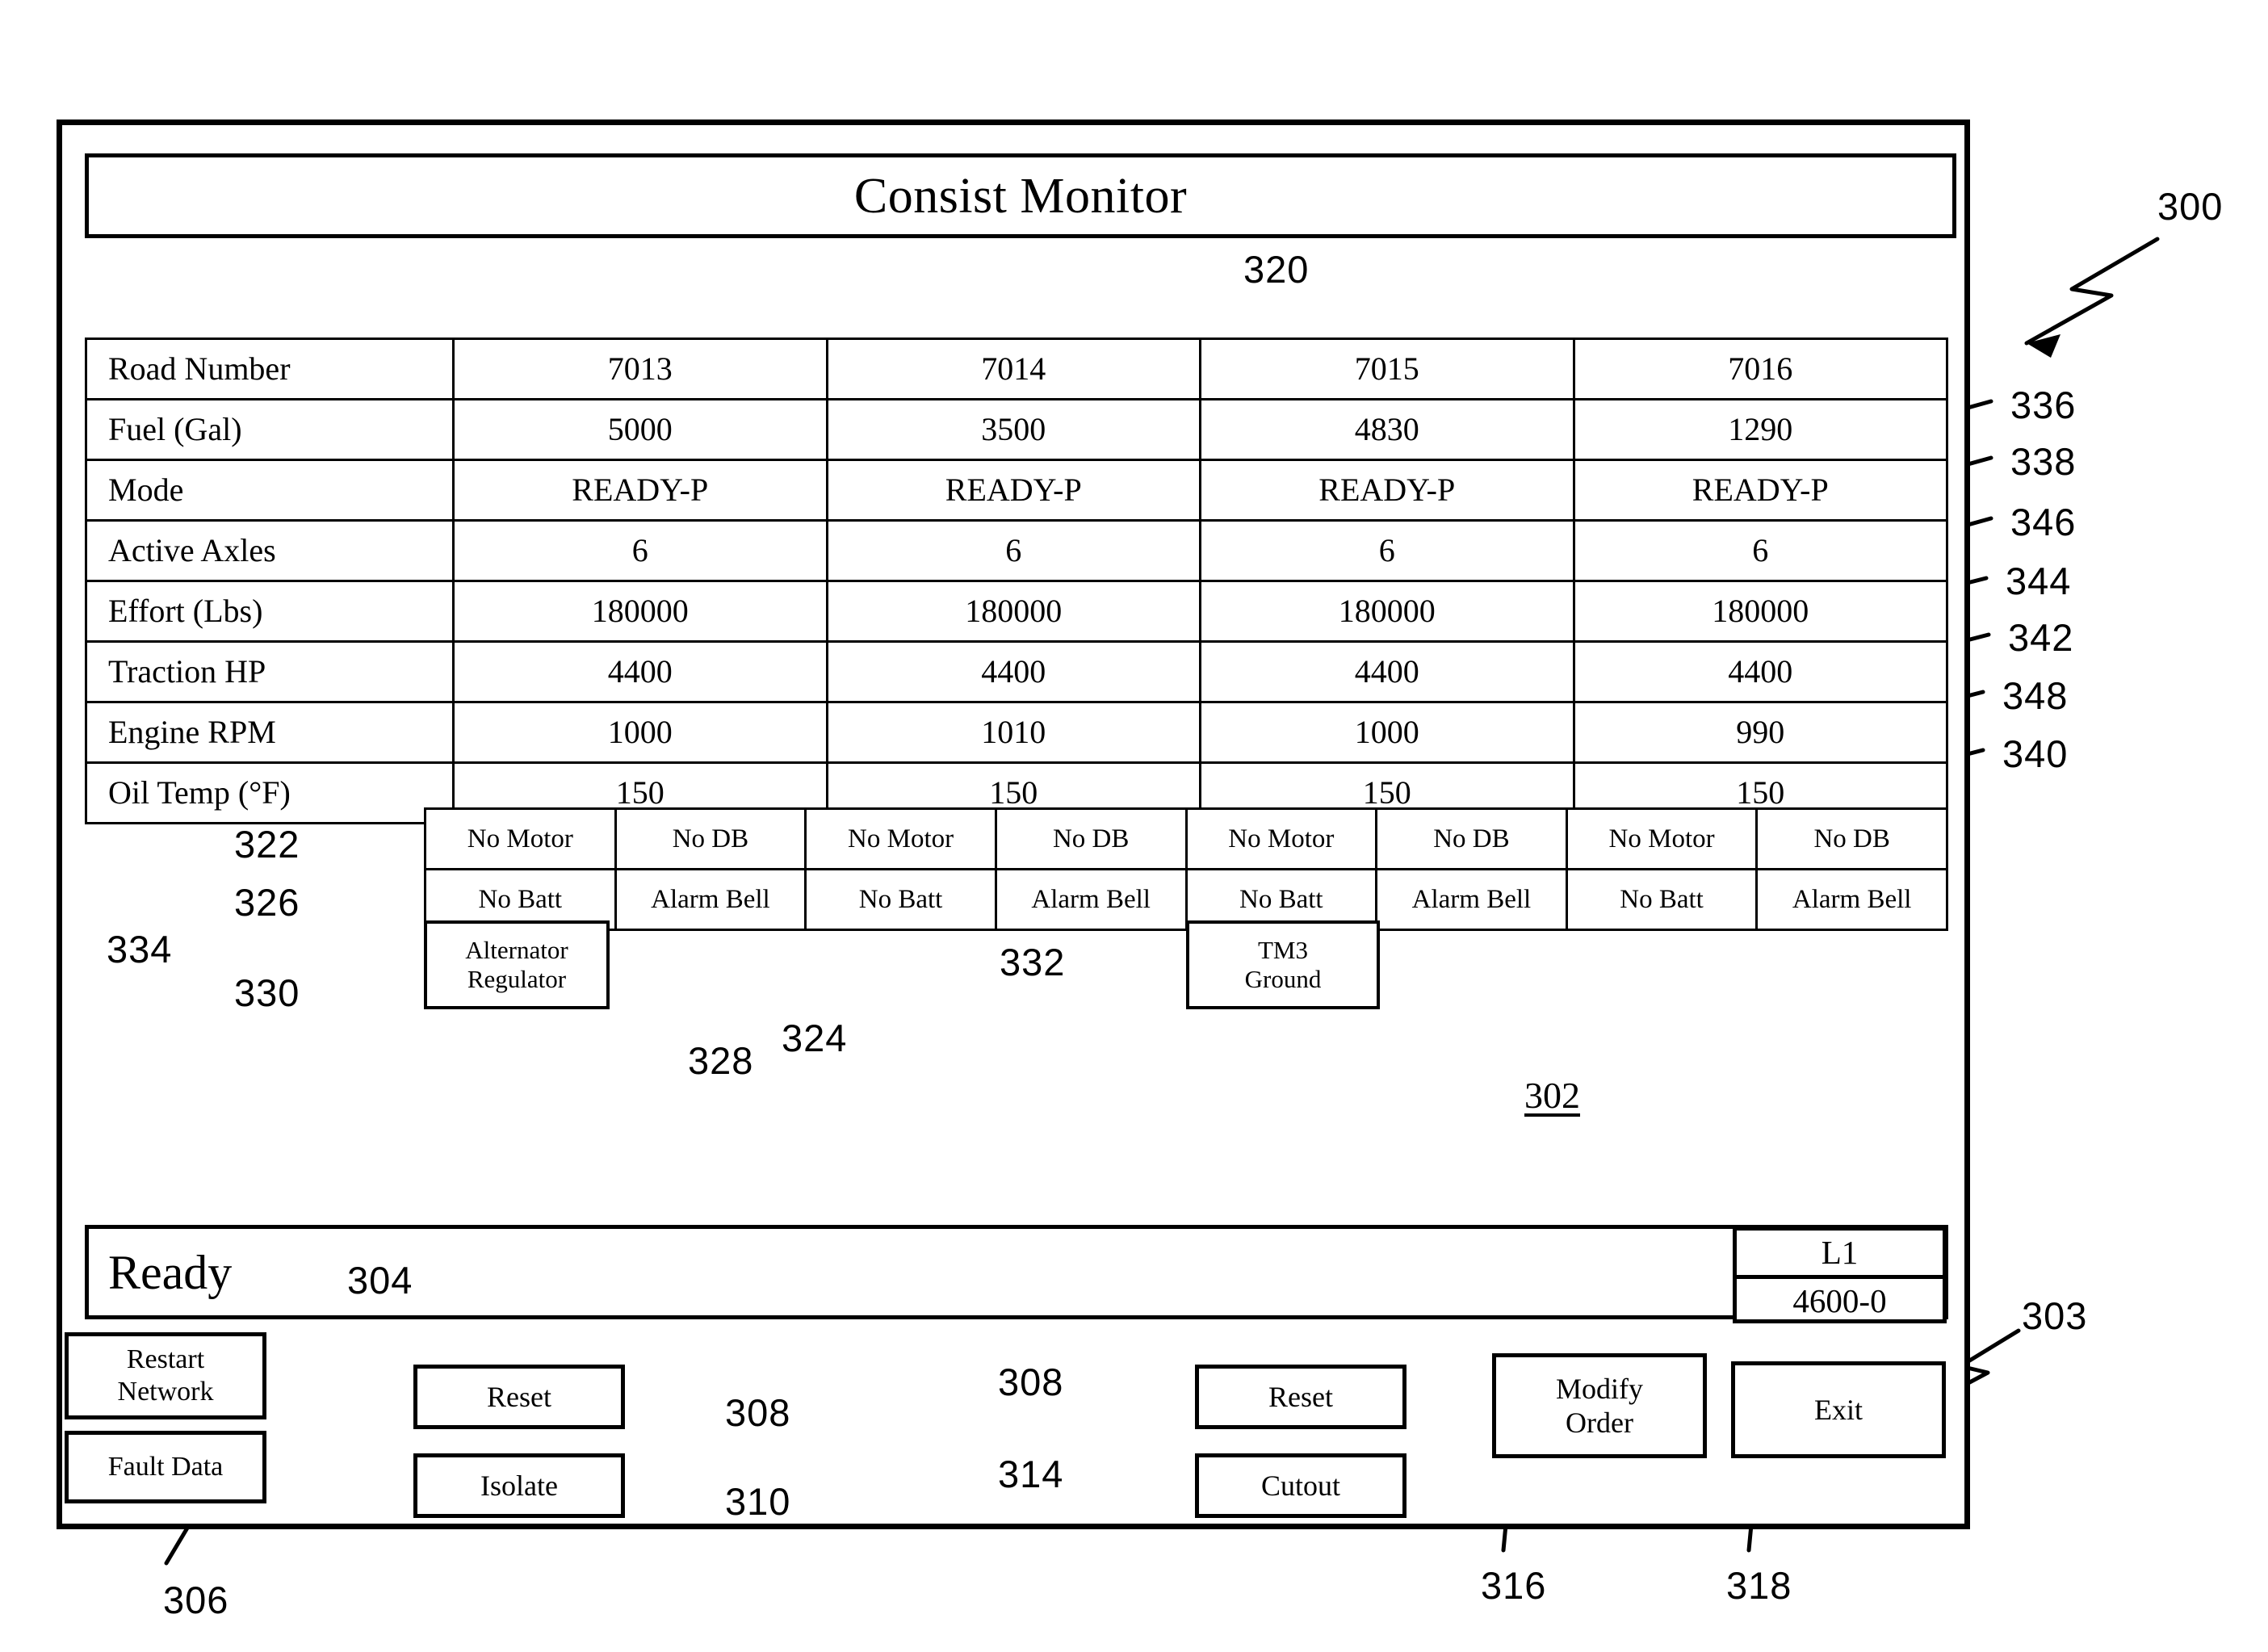 The width and height of the screenshot is (2268, 1652). I want to click on modify-order-label-line2: Order, so click(1599, 1423).